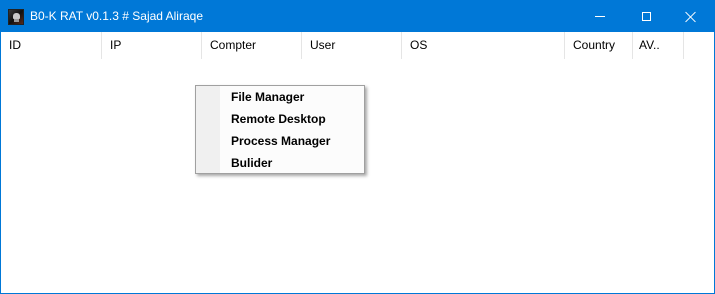 This screenshot has width=715, height=294. I want to click on menu-item-process-manager: Process Manager, so click(280, 141).